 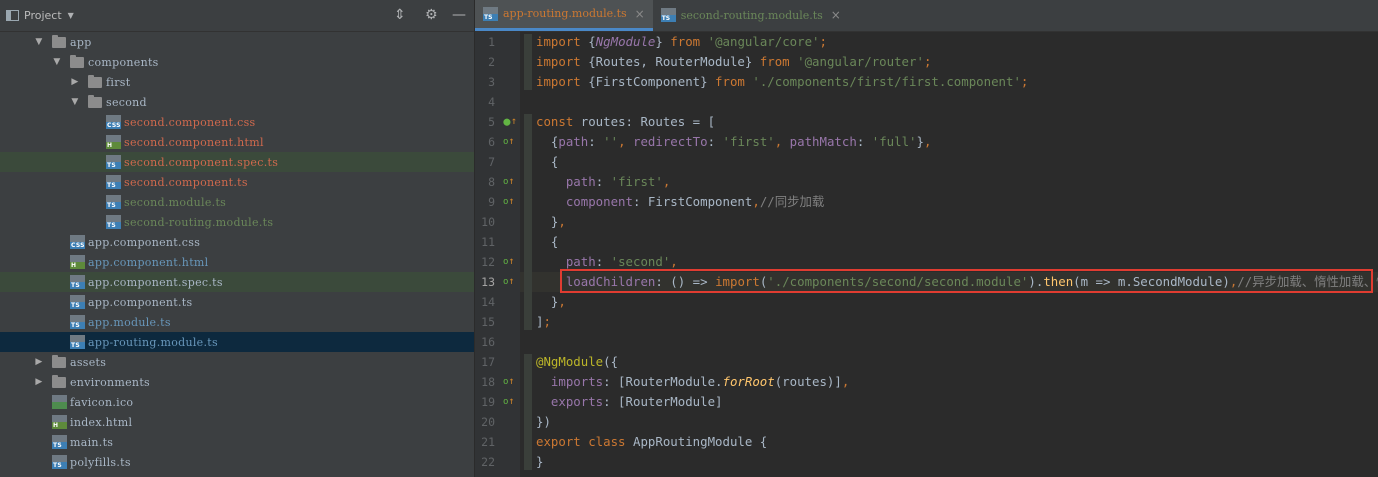 I want to click on code-line: exports: [RouterModule], so click(x=629, y=402).